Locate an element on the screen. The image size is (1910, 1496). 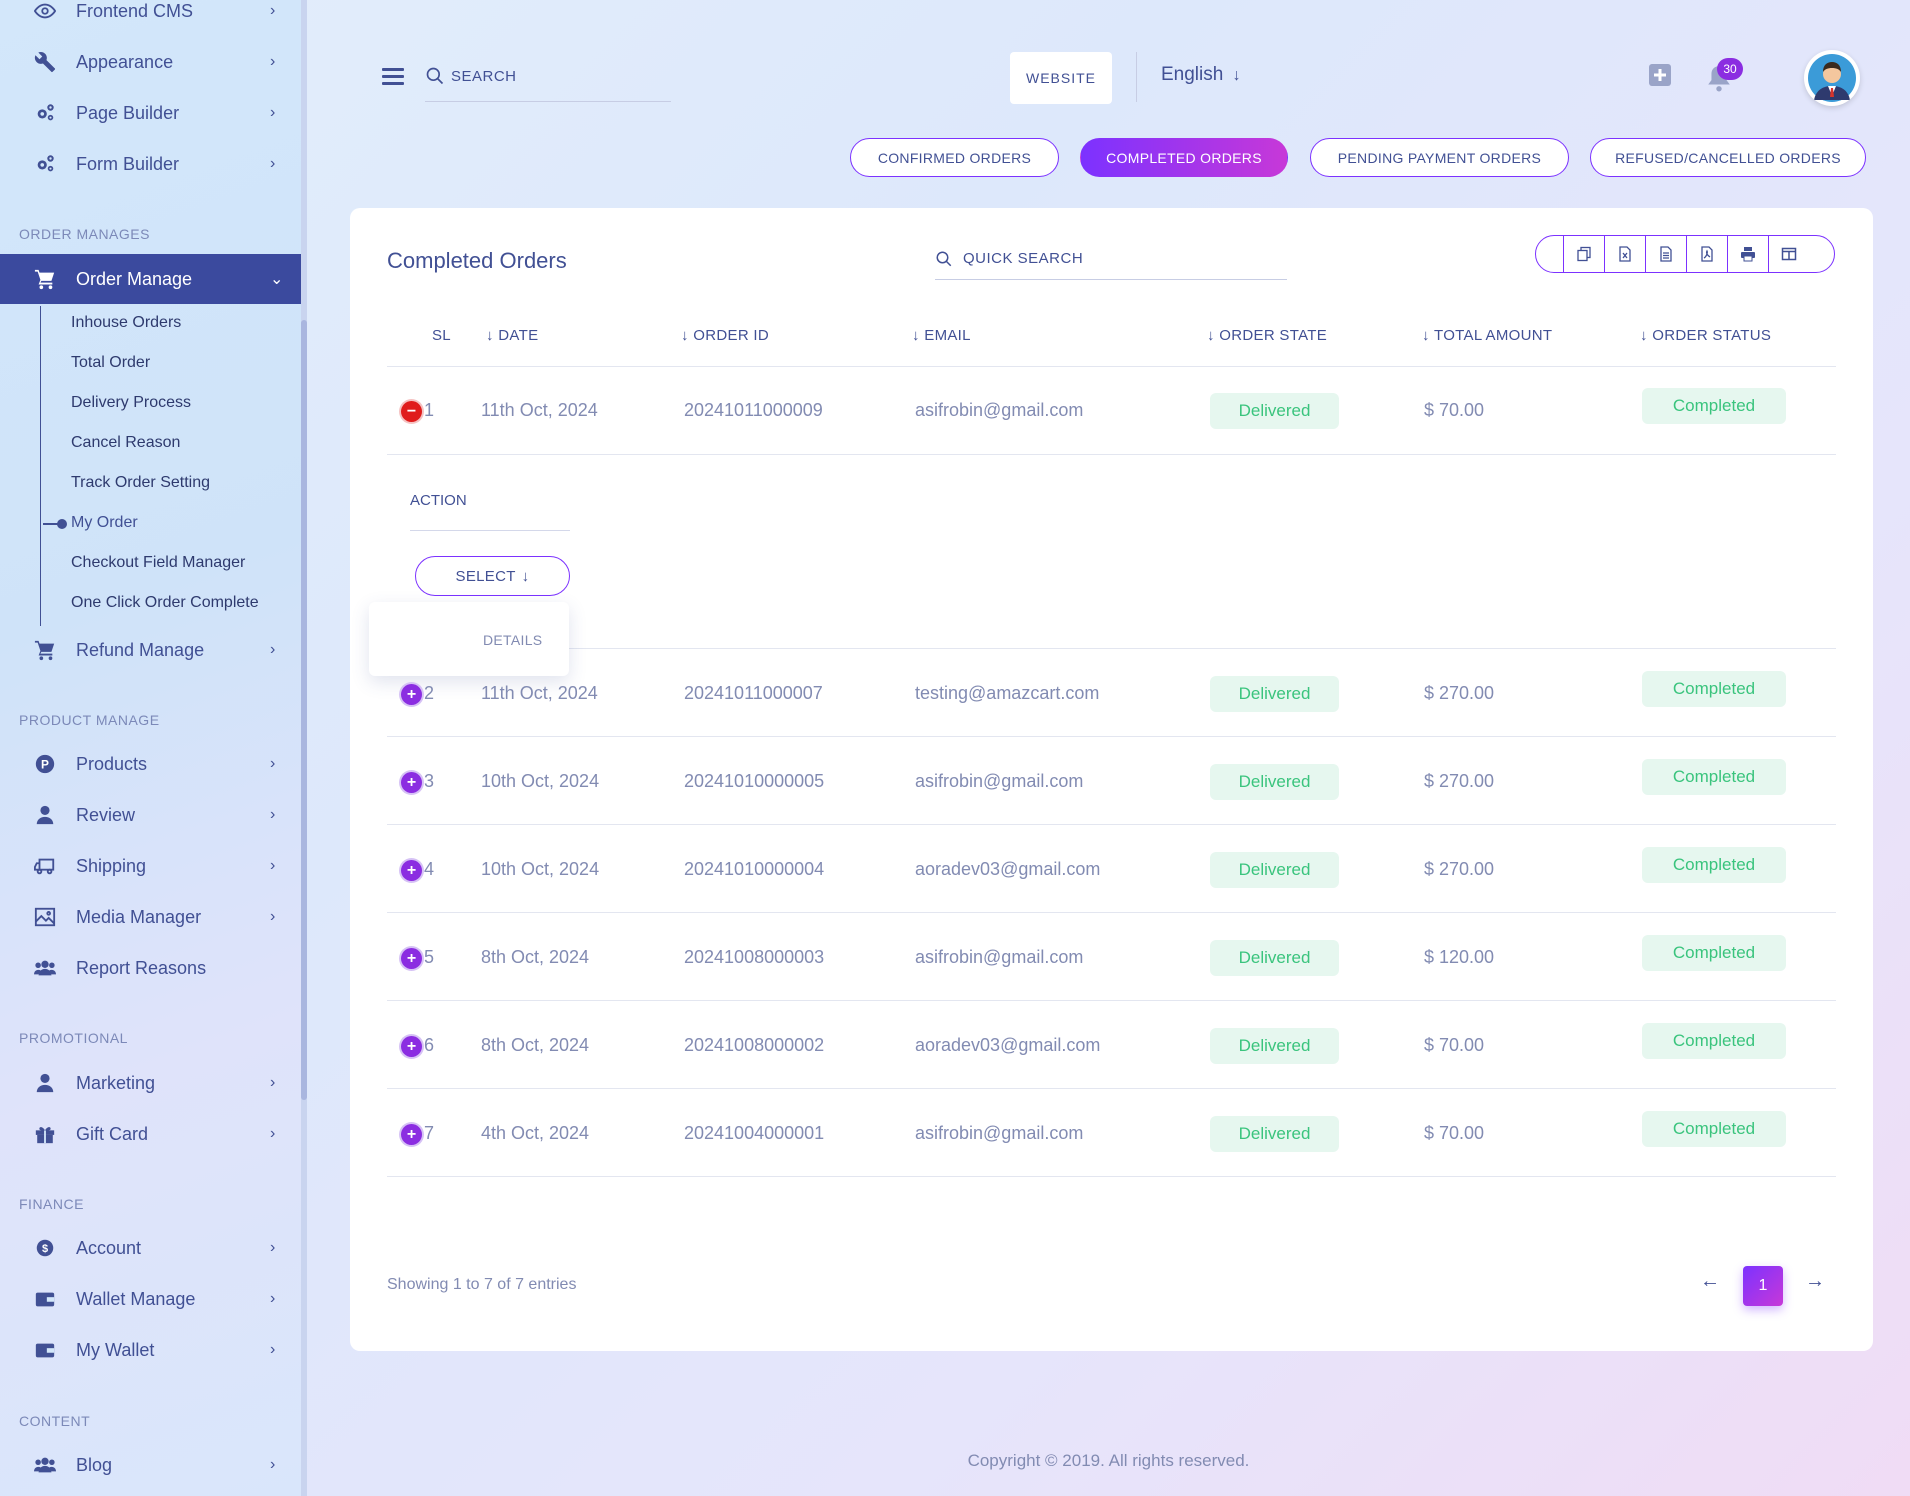
search-icon is located at coordinates (435, 76).